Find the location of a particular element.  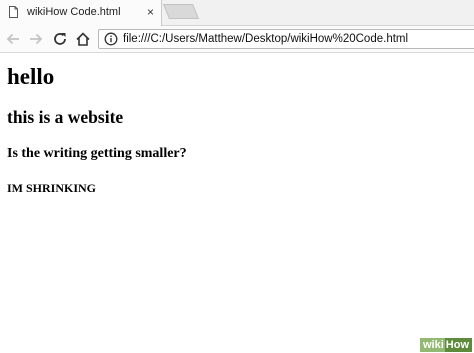

heading-website: this is a website is located at coordinates (65, 117).